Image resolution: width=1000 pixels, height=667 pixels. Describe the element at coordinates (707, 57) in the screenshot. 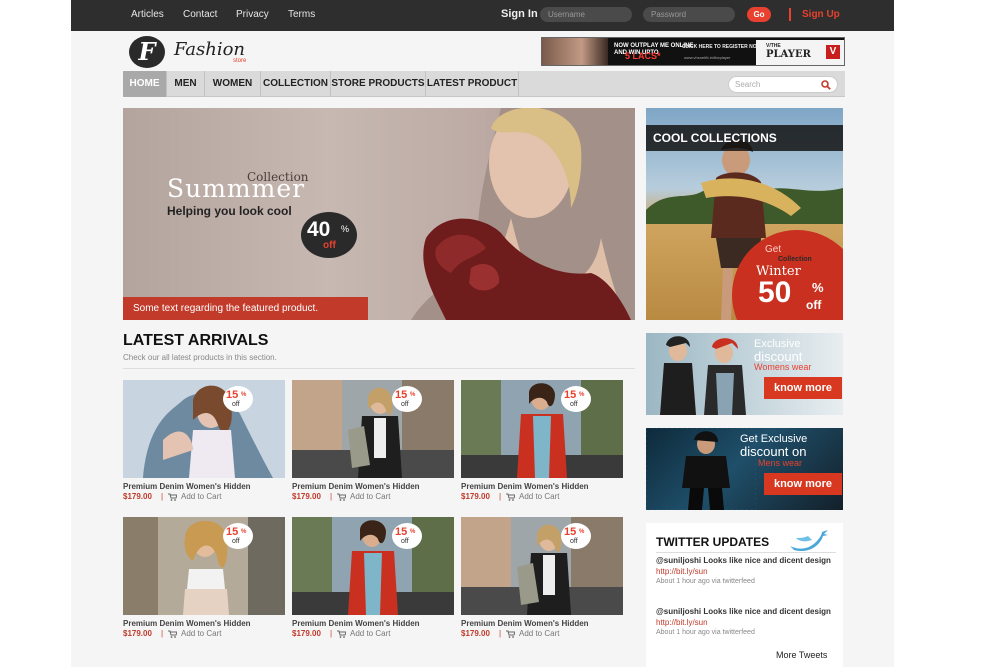

I see `ad-url: www.vhsnetfb.in/theplayer` at that location.